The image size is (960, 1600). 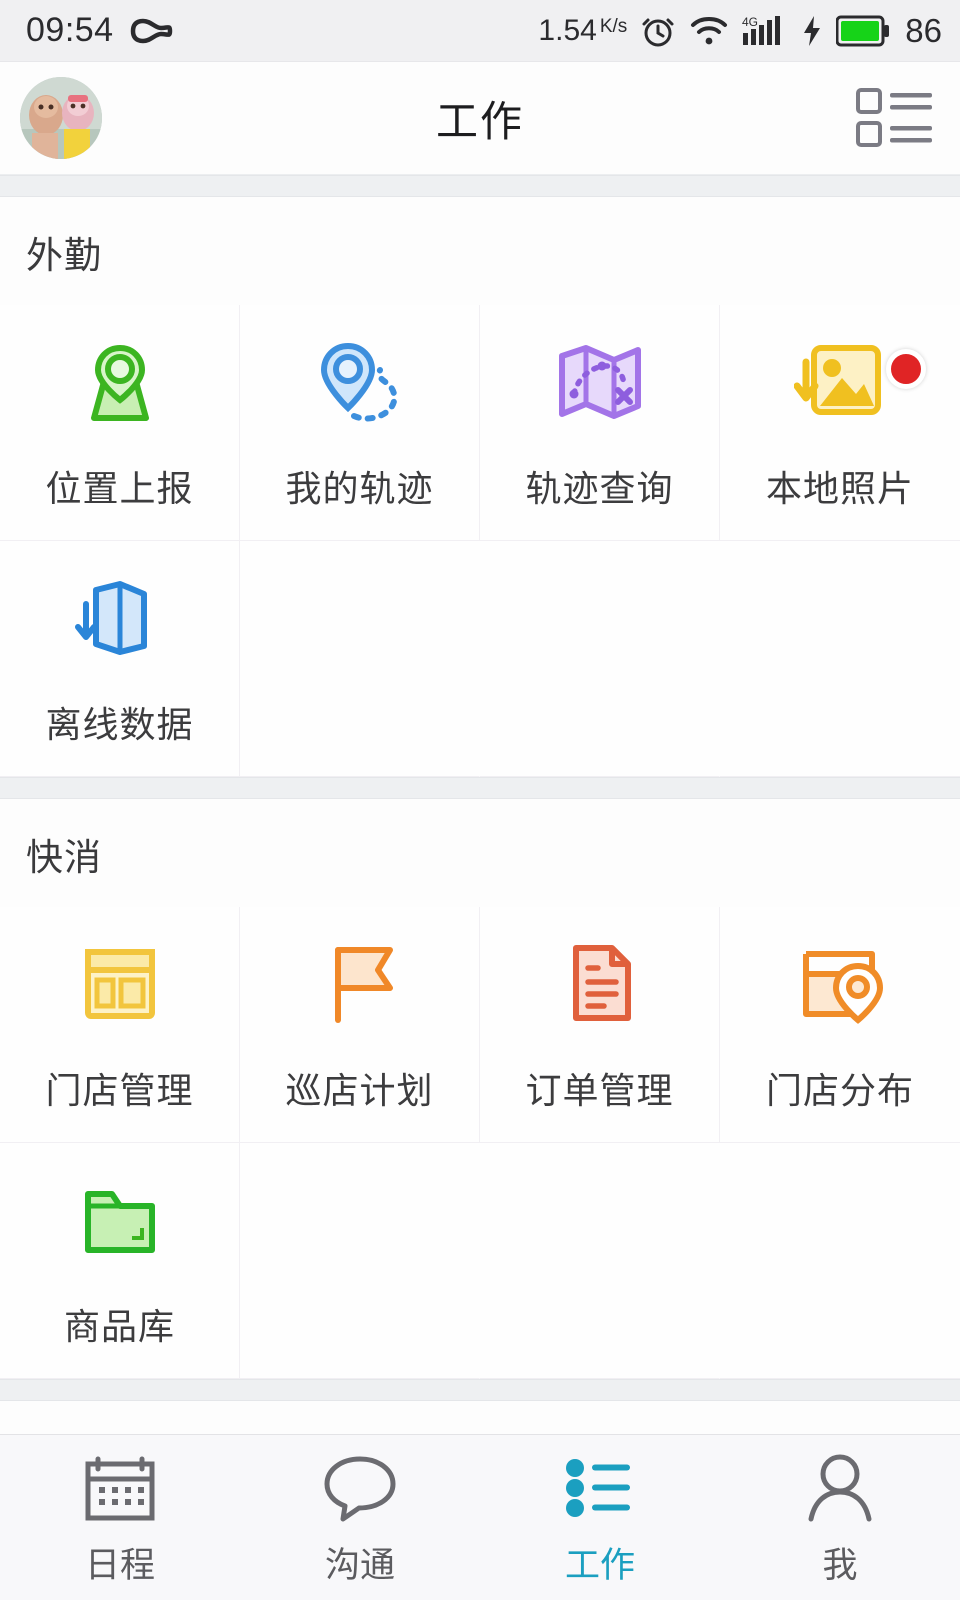 I want to click on tab-me: 我, so click(x=840, y=1517).